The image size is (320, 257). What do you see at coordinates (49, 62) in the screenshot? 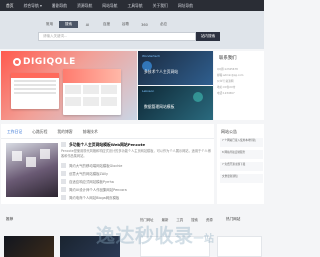
I see `banner-brand: DIGIQOLE` at bounding box center [49, 62].